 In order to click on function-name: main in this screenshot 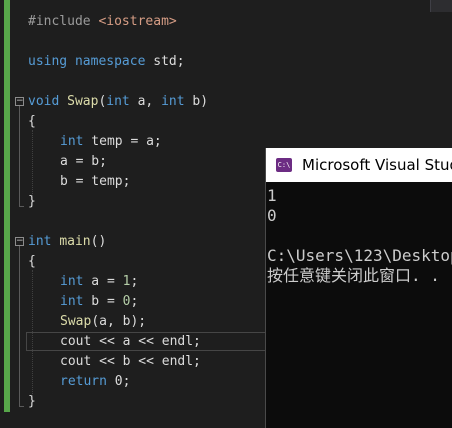, I will do `click(75, 241)`.